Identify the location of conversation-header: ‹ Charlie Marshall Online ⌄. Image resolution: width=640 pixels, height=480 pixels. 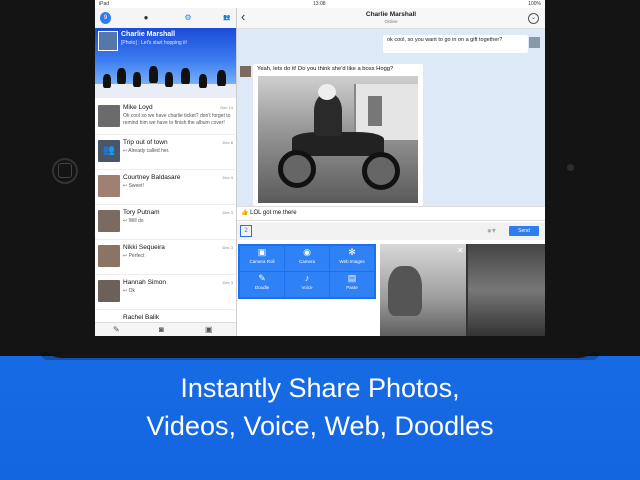
(391, 18).